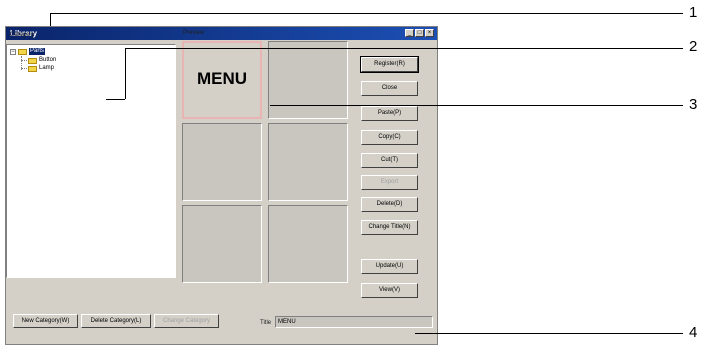  What do you see at coordinates (48, 60) in the screenshot?
I see `tree-node-label: Button` at bounding box center [48, 60].